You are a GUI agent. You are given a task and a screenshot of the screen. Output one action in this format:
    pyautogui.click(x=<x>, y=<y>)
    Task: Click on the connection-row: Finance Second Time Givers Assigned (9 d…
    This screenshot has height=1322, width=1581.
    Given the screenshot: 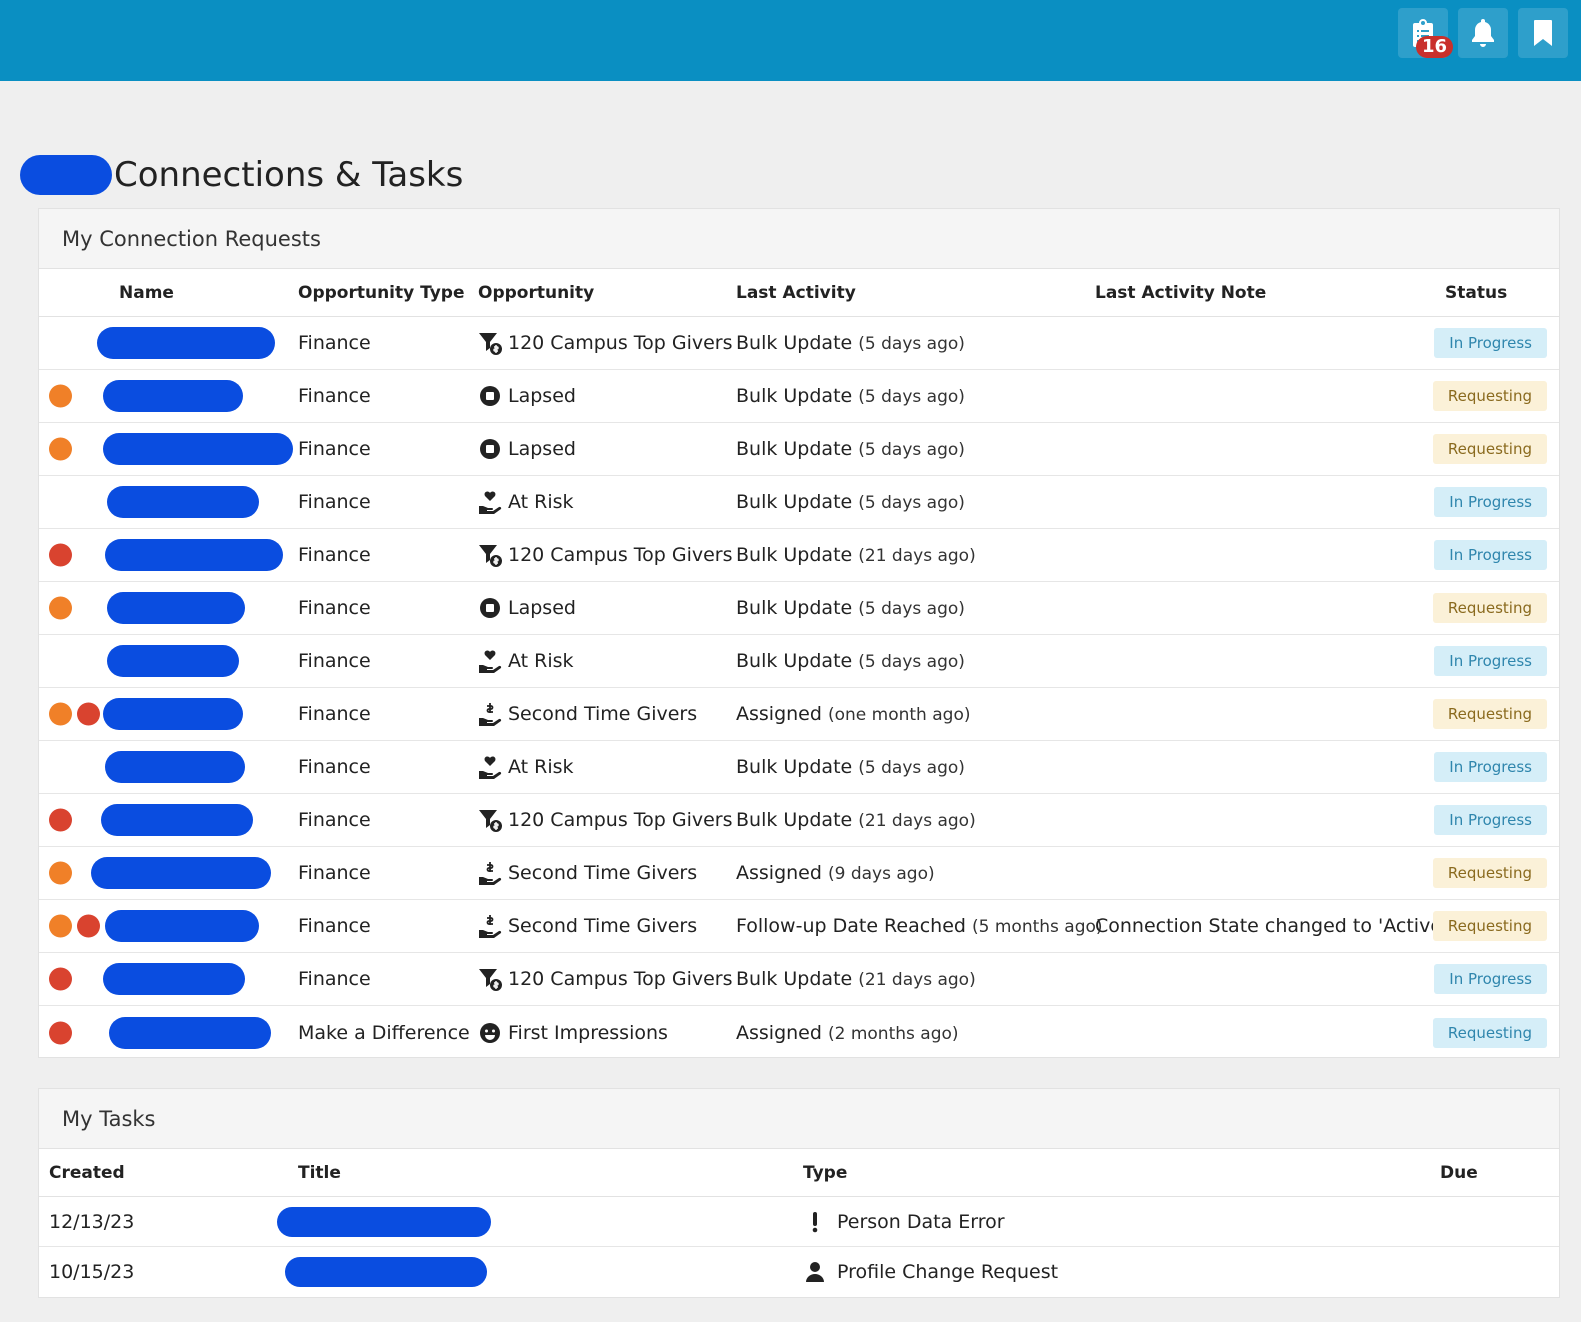 What is the action you would take?
    pyautogui.click(x=799, y=873)
    